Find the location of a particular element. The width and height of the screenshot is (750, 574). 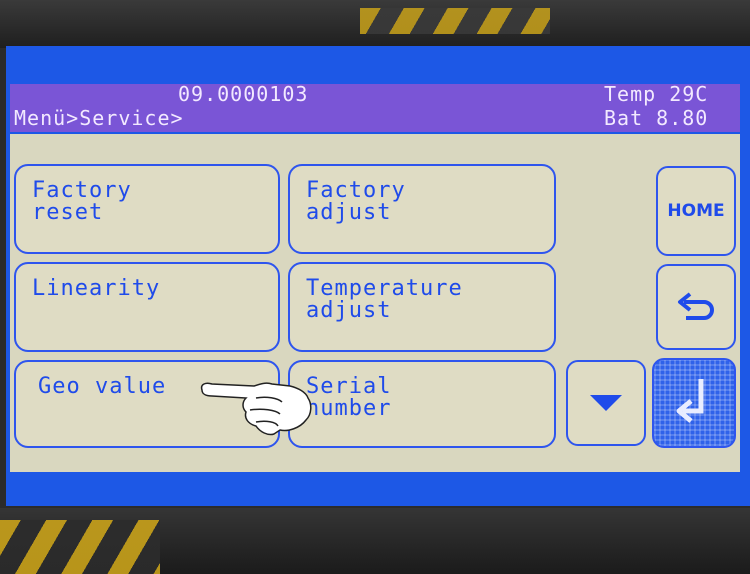

return-arrow-icon is located at coordinates (696, 306).